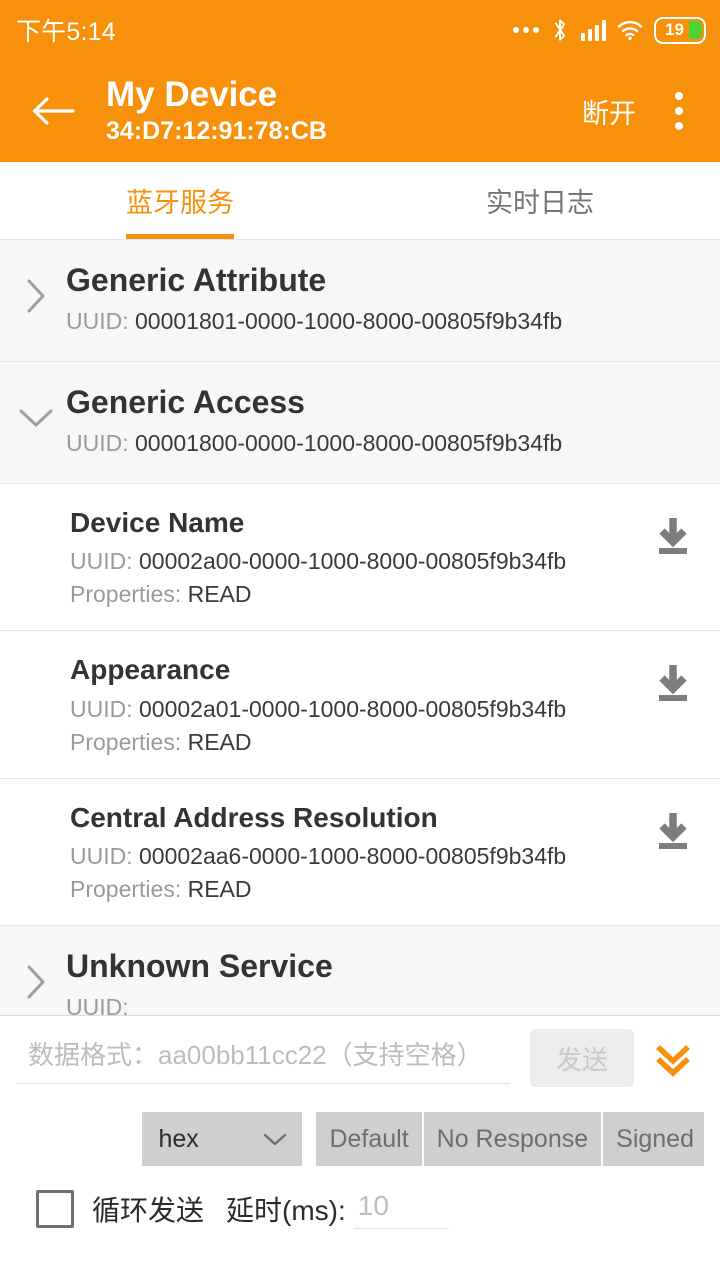 Image resolution: width=720 pixels, height=1280 pixels. I want to click on write-mode-group: Default No Response Signed, so click(510, 1139).